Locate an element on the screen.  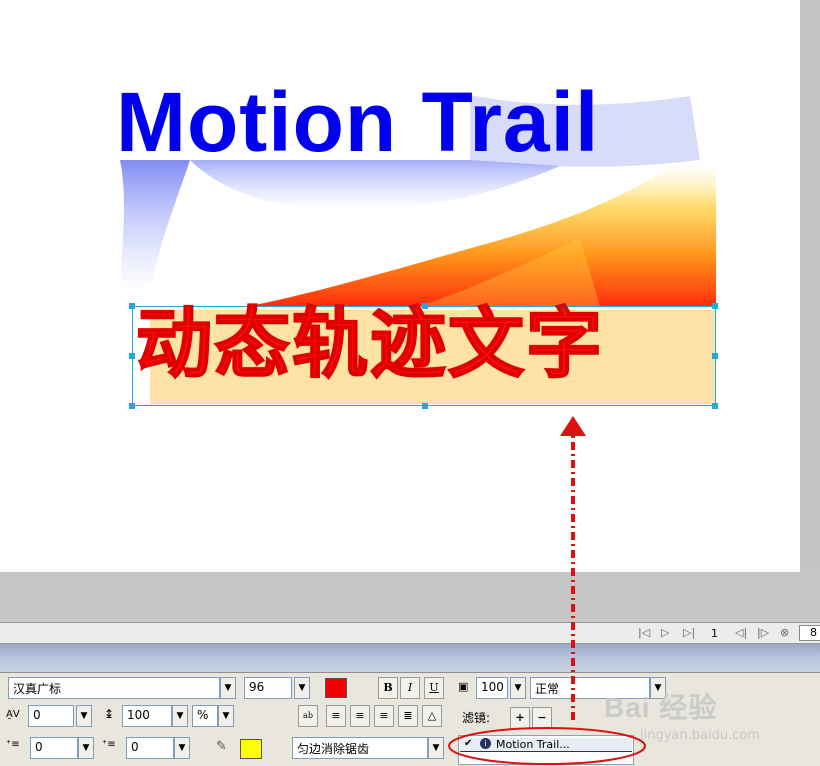
add-filter-button: + is located at coordinates (520, 718).